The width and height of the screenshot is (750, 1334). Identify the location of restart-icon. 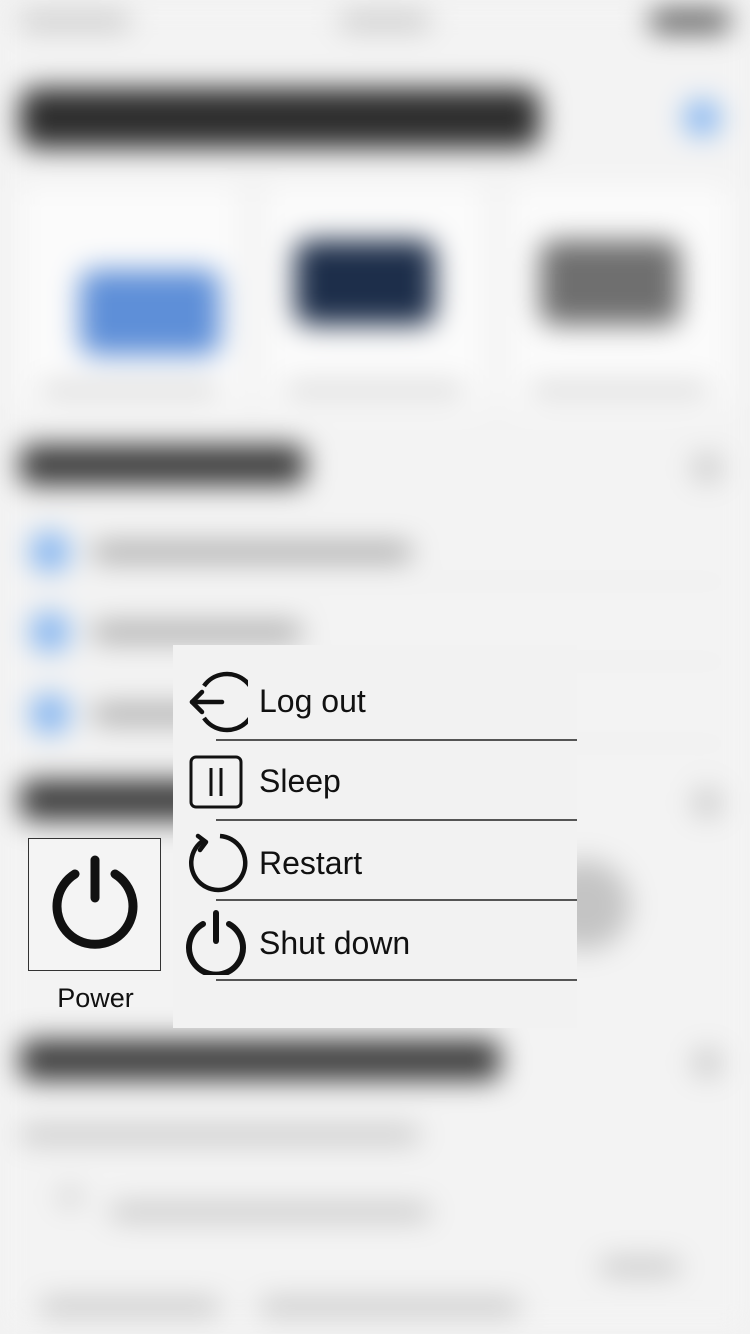
(216, 862).